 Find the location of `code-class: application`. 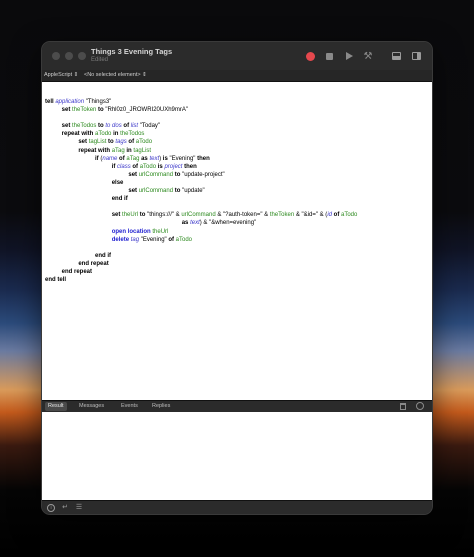

code-class: application is located at coordinates (70, 102).